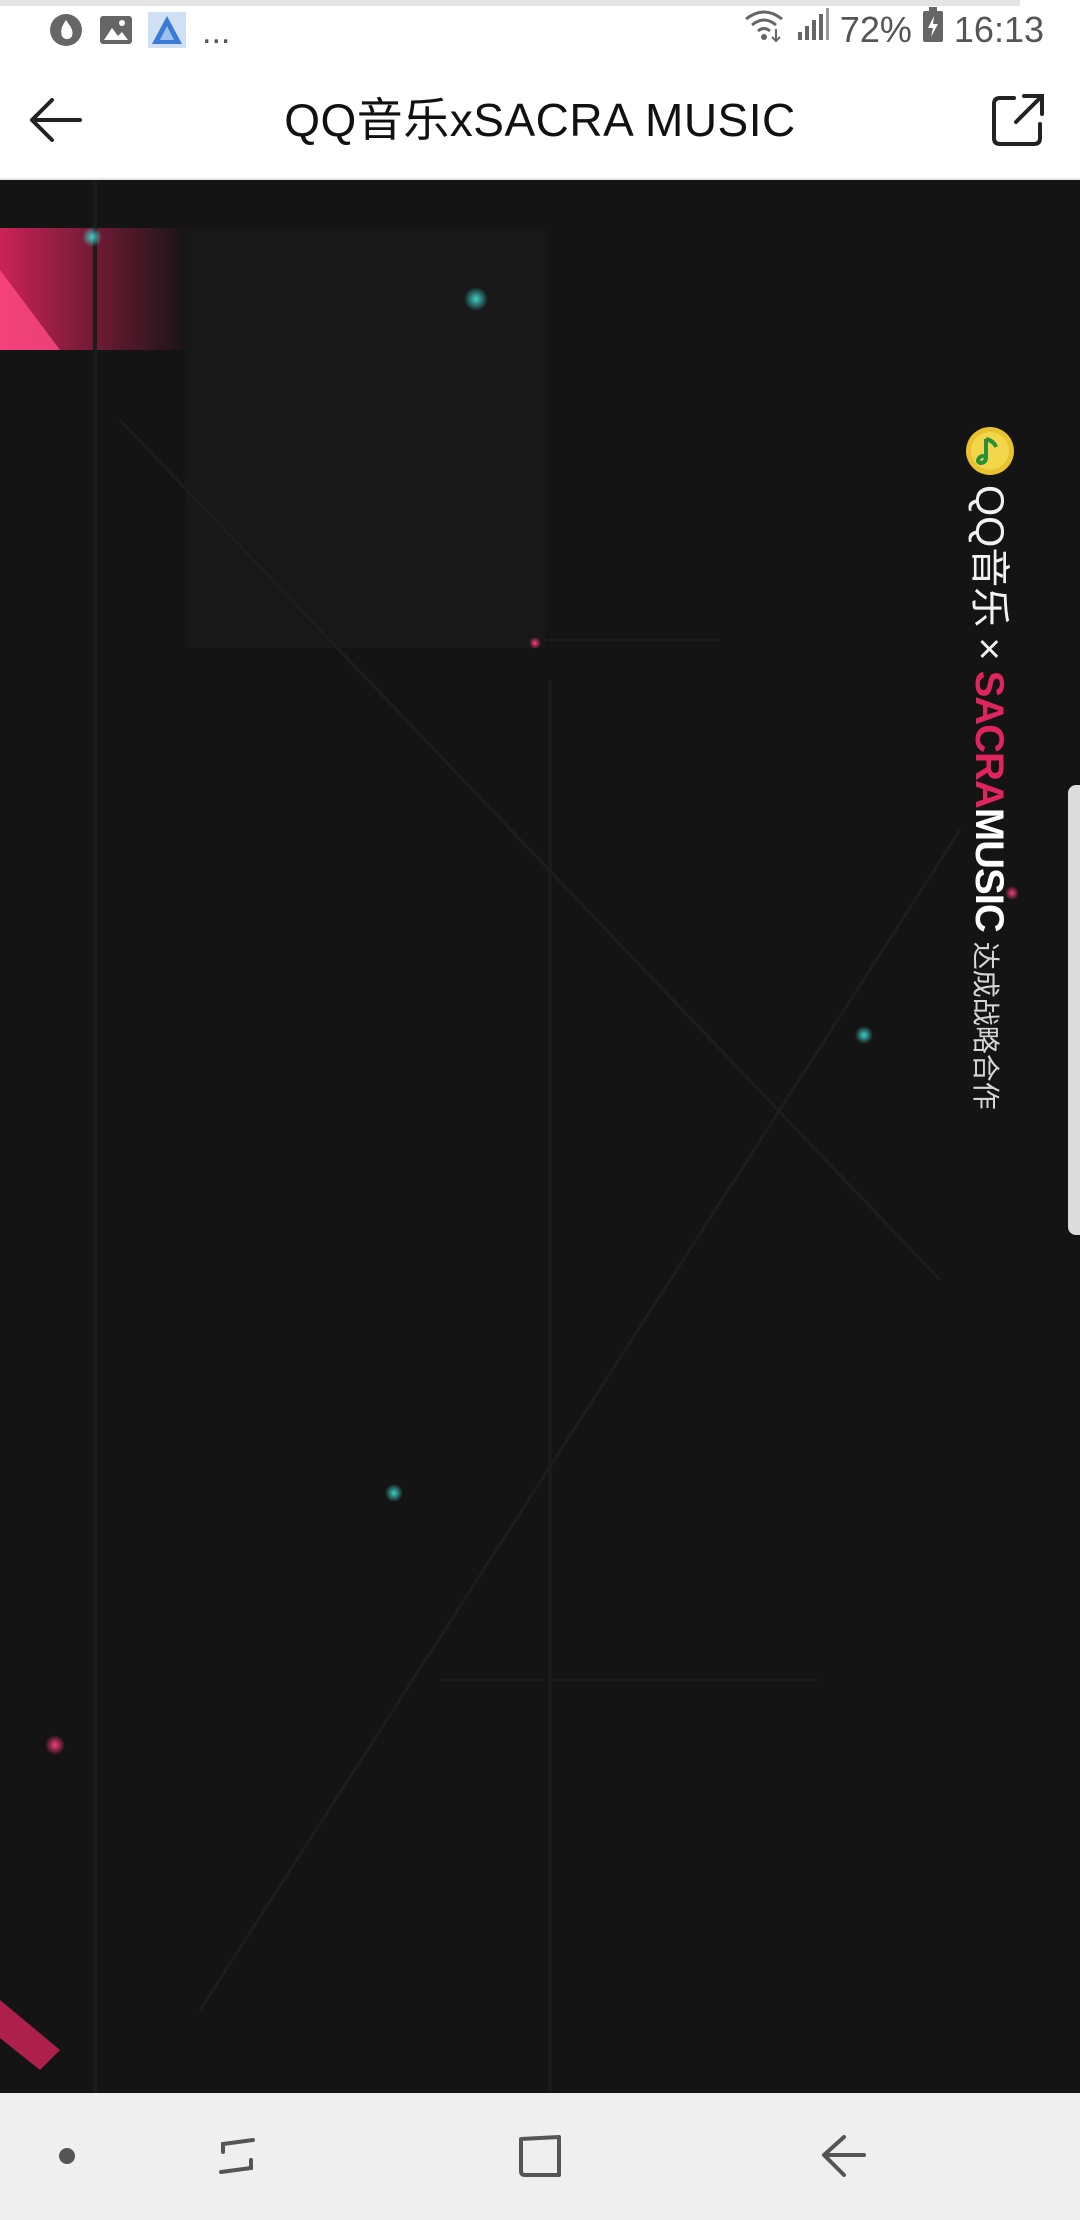 The height and width of the screenshot is (2220, 1080). I want to click on partnership-subtitle: 达成战略合作, so click(985, 1025).